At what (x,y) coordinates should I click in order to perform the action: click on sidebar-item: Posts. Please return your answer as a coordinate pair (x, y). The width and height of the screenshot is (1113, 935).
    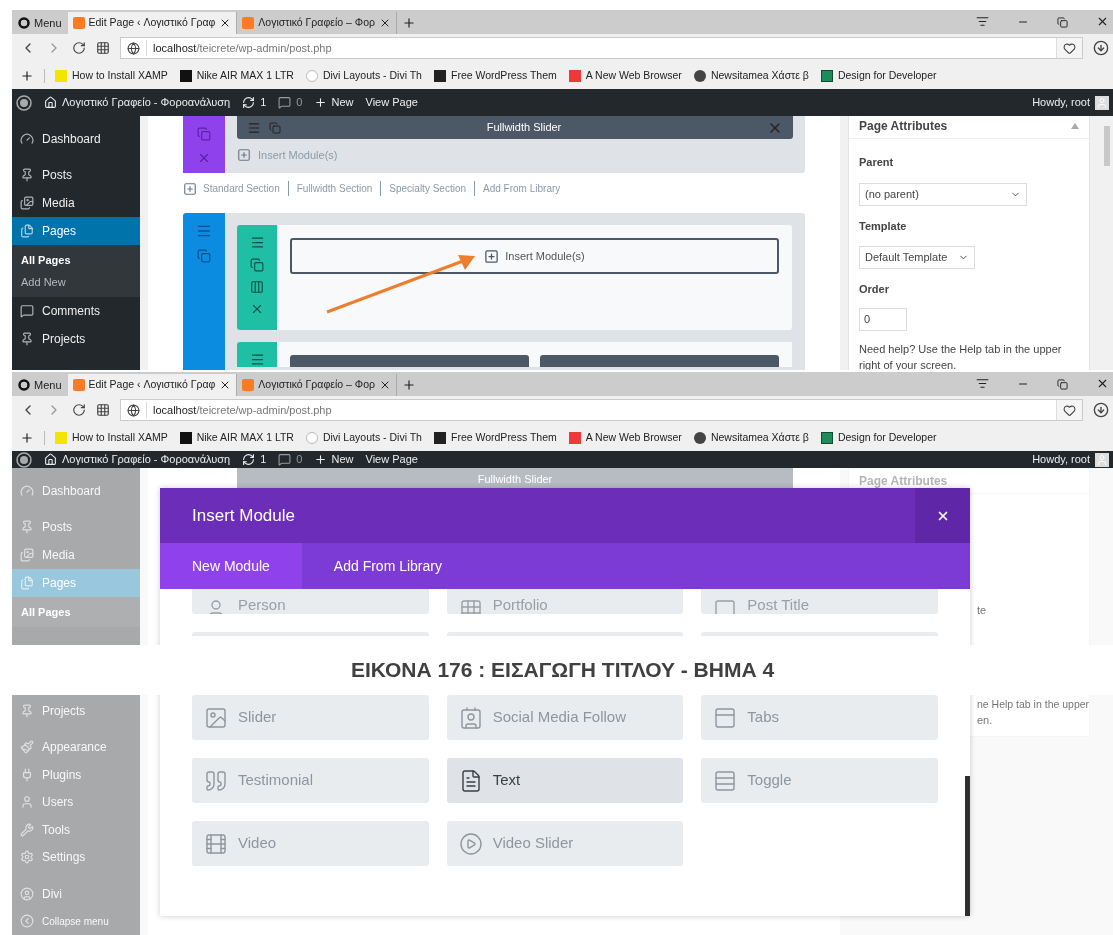
    Looking at the image, I should click on (76, 175).